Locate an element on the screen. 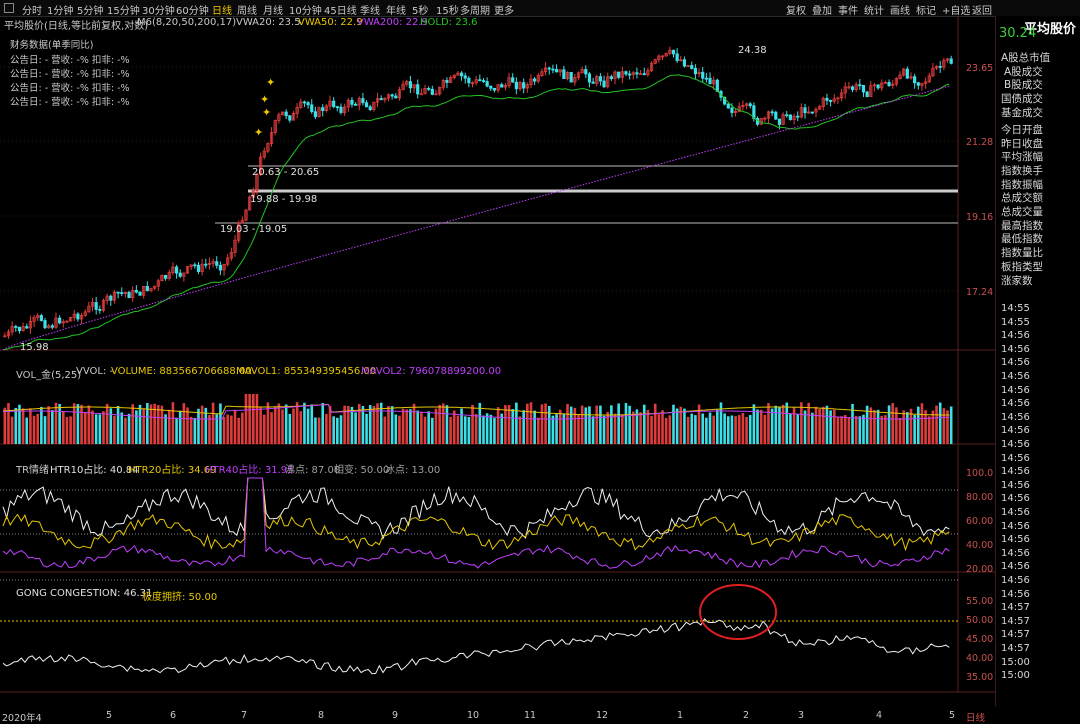 The image size is (1080, 724). period-tab: 1分钟 is located at coordinates (60, 9).